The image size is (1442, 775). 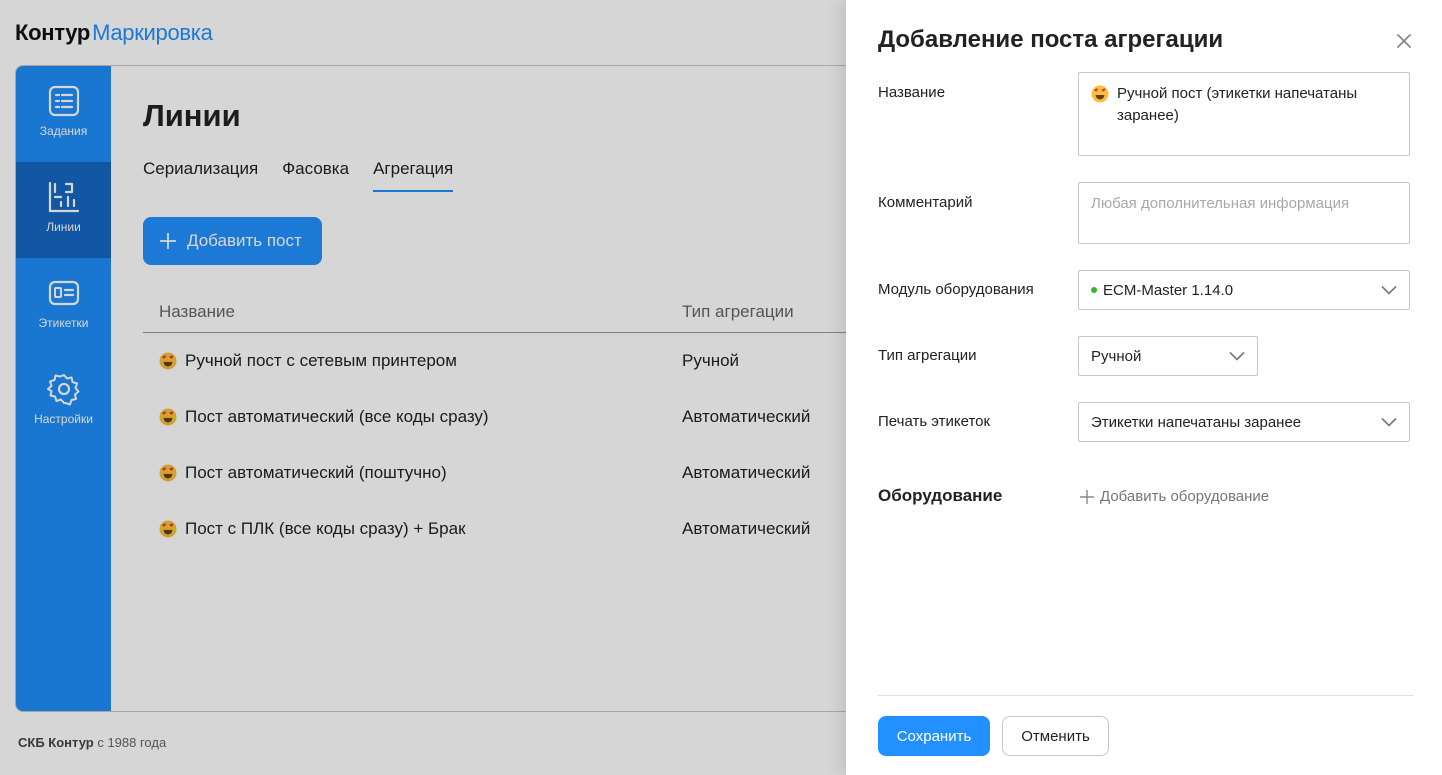 What do you see at coordinates (956, 289) in the screenshot?
I see `module-label: Модуль оборудования` at bounding box center [956, 289].